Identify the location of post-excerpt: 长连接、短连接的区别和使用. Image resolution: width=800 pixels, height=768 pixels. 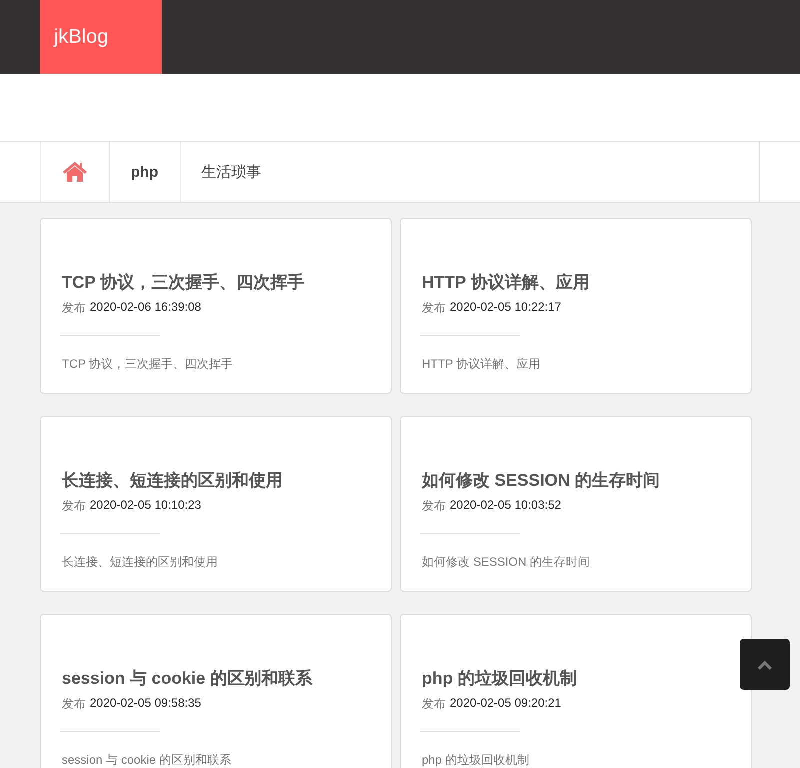
(140, 562).